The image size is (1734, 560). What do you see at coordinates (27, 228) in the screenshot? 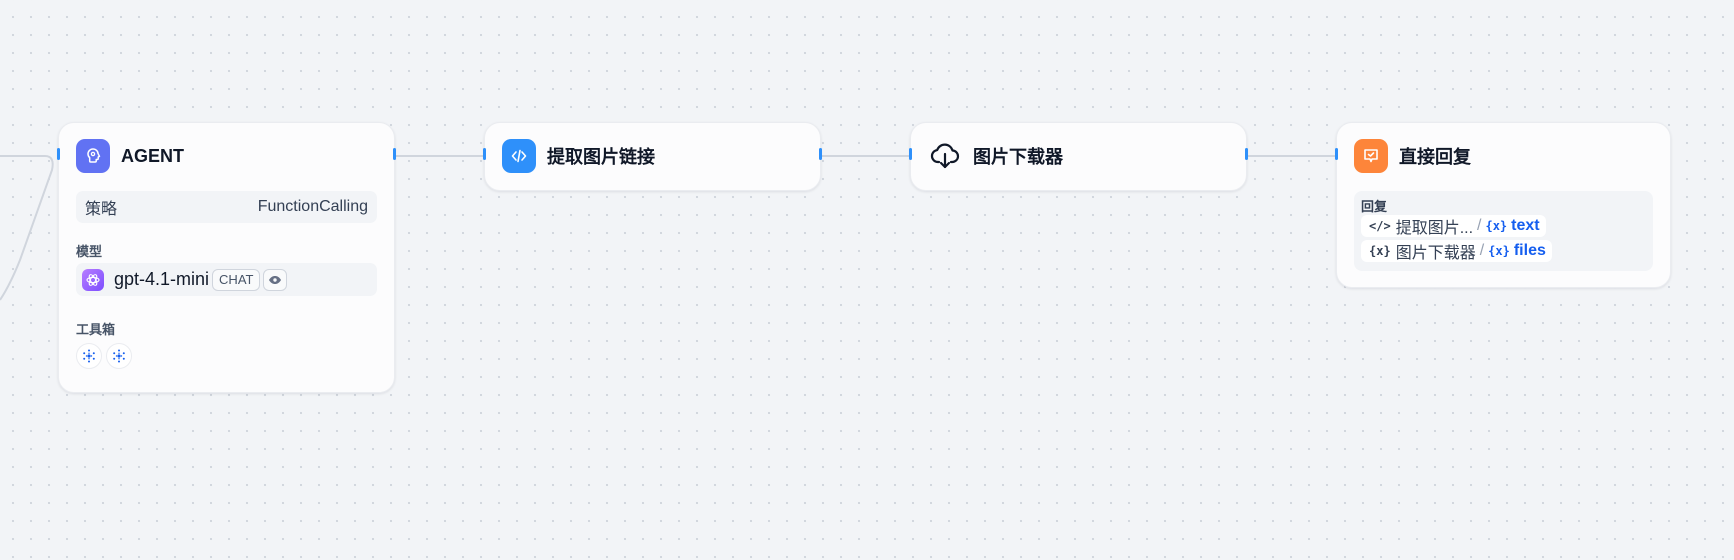
I see `edge-incoming-to-agent` at bounding box center [27, 228].